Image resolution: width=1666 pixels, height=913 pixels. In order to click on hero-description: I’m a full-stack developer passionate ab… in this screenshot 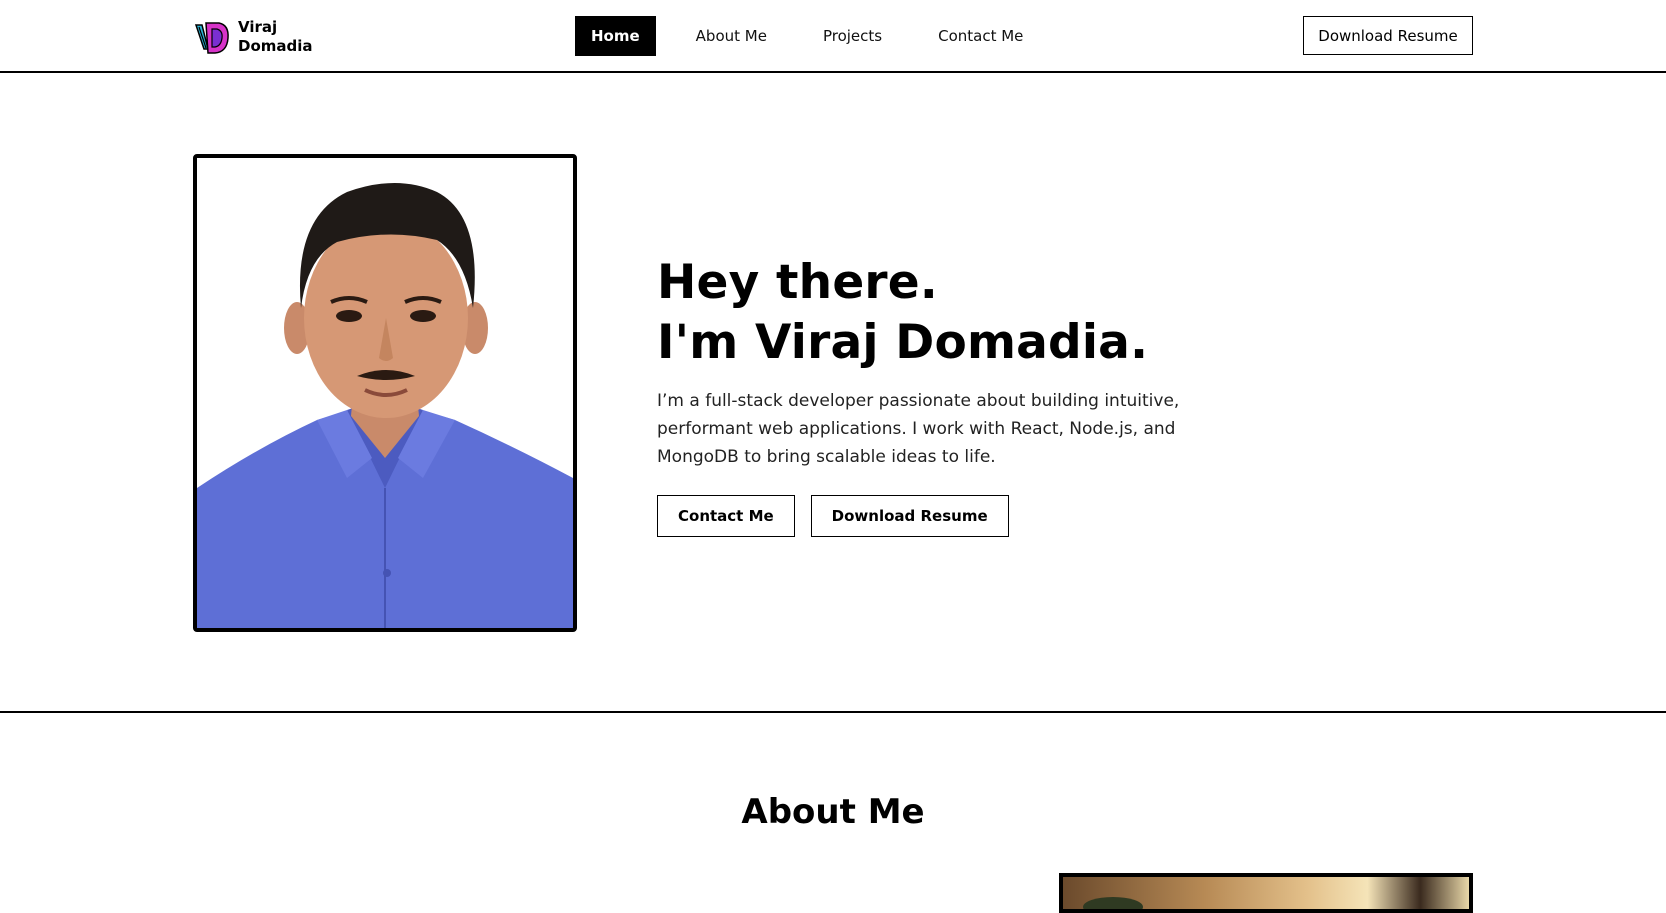, I will do `click(918, 429)`.